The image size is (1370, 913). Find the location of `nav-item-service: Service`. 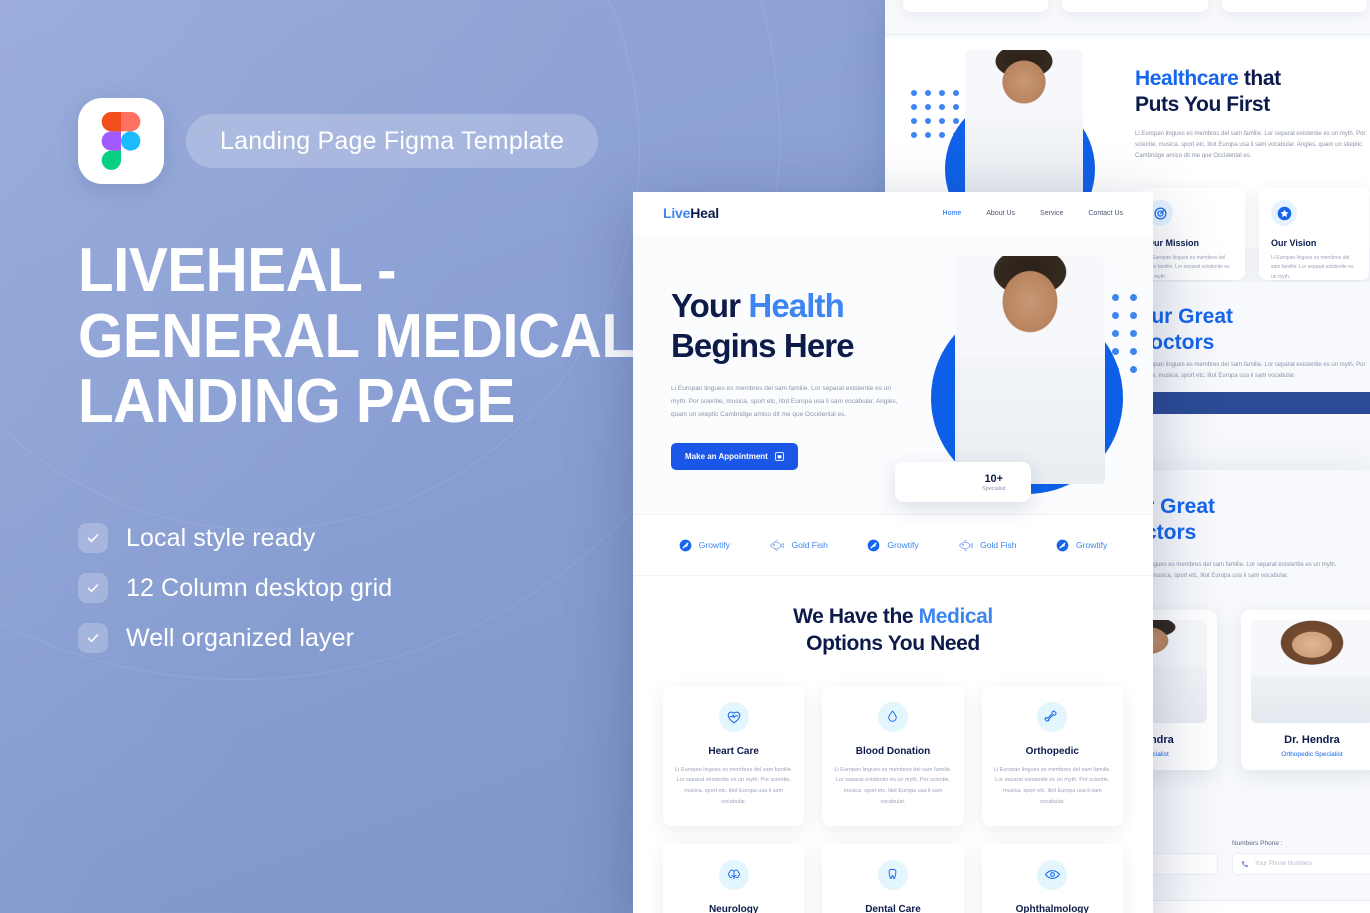

nav-item-service: Service is located at coordinates (1051, 213).